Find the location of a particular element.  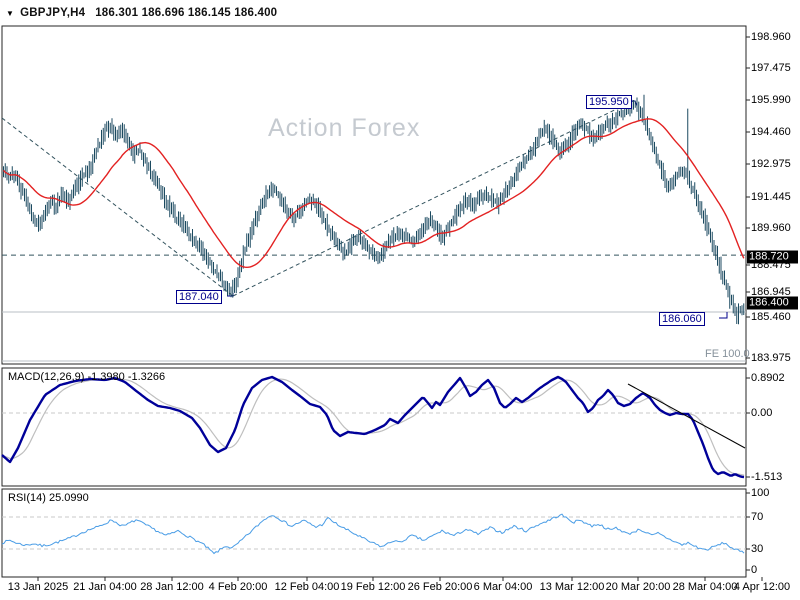

rsi-axis-label: 0 is located at coordinates (754, 570).